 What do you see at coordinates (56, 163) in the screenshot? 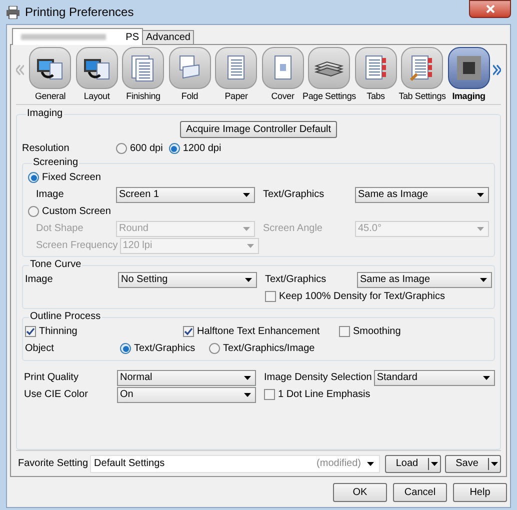
I see `group-title: Screening` at bounding box center [56, 163].